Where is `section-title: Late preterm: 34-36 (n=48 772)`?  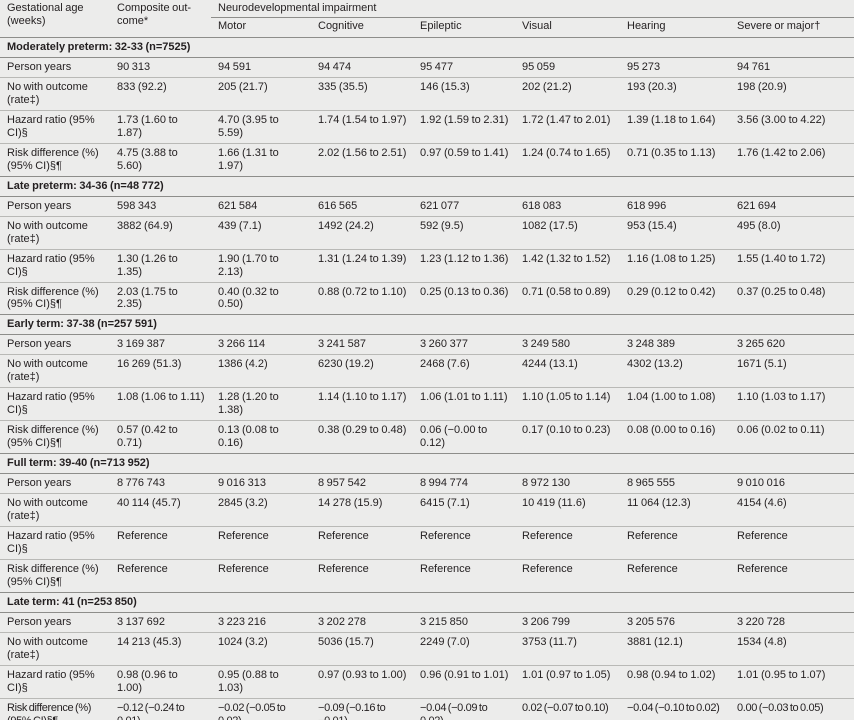
section-title: Late preterm: 34-36 (n=48 772) is located at coordinates (427, 186).